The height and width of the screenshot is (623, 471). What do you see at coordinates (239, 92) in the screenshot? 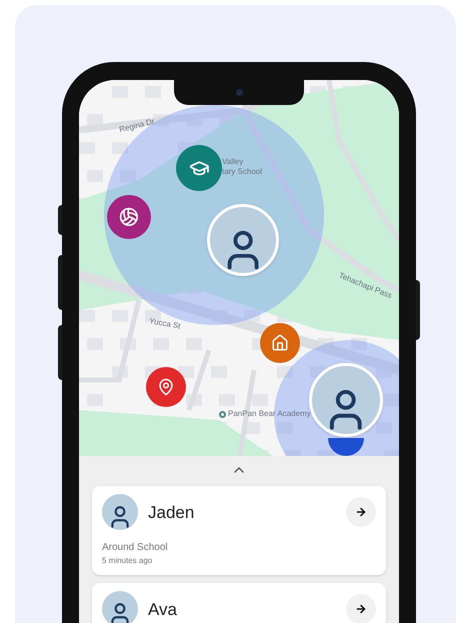
I see `camera-icon` at bounding box center [239, 92].